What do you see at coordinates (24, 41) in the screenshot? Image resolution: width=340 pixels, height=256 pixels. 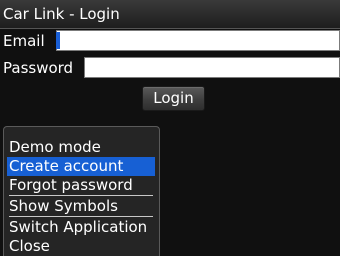 I see `email-label: Email` at bounding box center [24, 41].